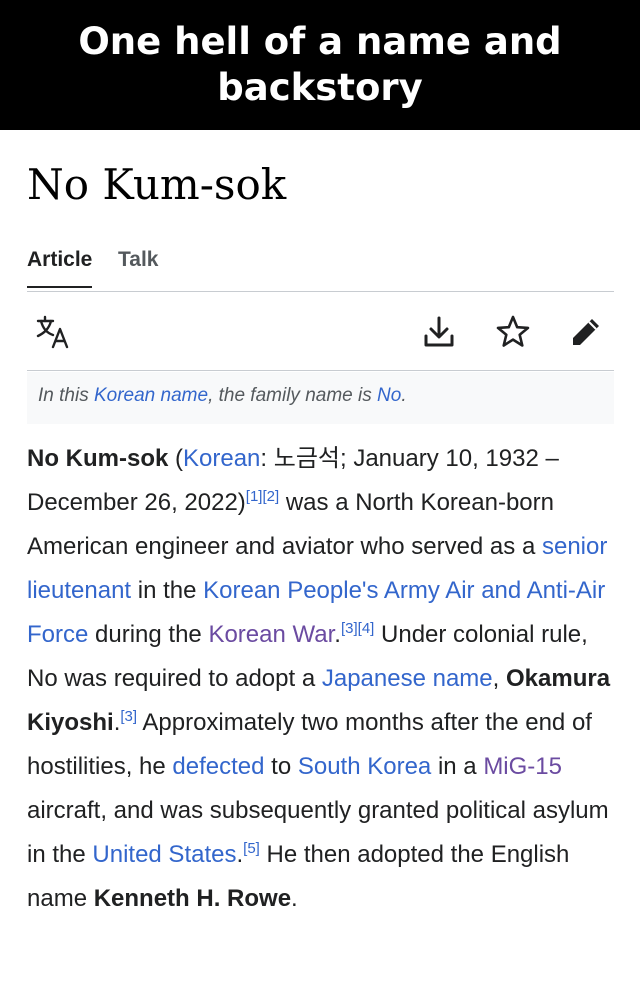 Image resolution: width=640 pixels, height=997 pixels. What do you see at coordinates (320, 41) in the screenshot?
I see `caption-line-1: One hell of a name and` at bounding box center [320, 41].